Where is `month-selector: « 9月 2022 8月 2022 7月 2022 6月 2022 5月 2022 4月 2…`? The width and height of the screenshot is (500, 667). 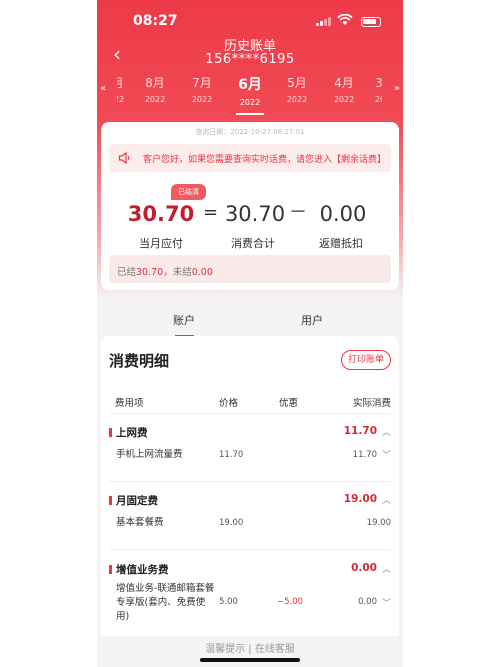 month-selector: « 9月 2022 8月 2022 7月 2022 6月 2022 5月 2022 4月 2… is located at coordinates (250, 93).